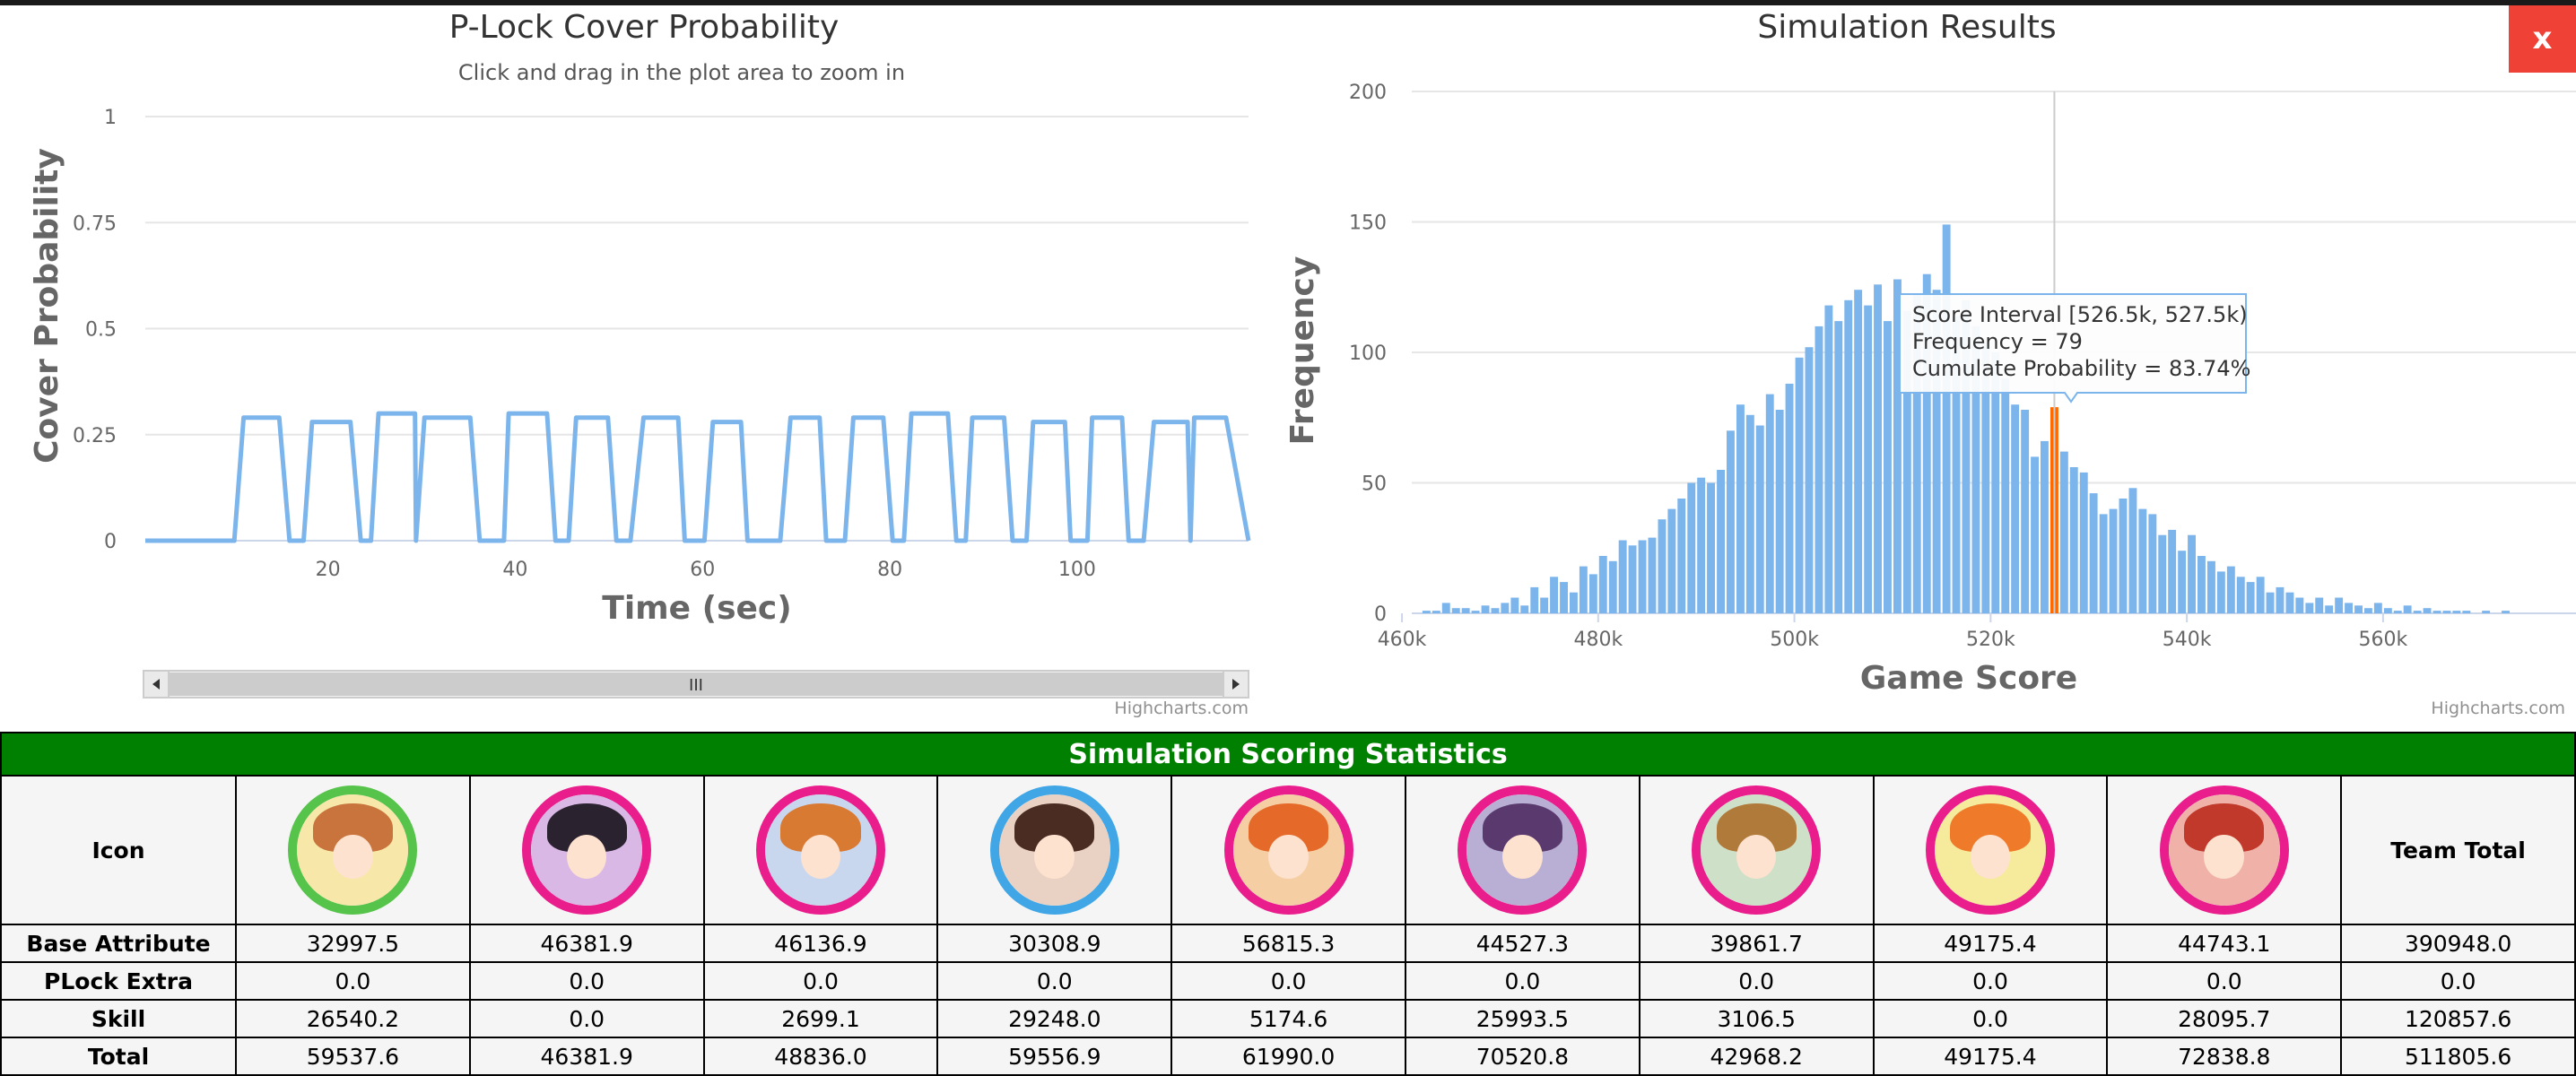 This screenshot has width=2576, height=1076. Describe the element at coordinates (353, 850) in the screenshot. I see `card-1-avatar-icon` at that location.